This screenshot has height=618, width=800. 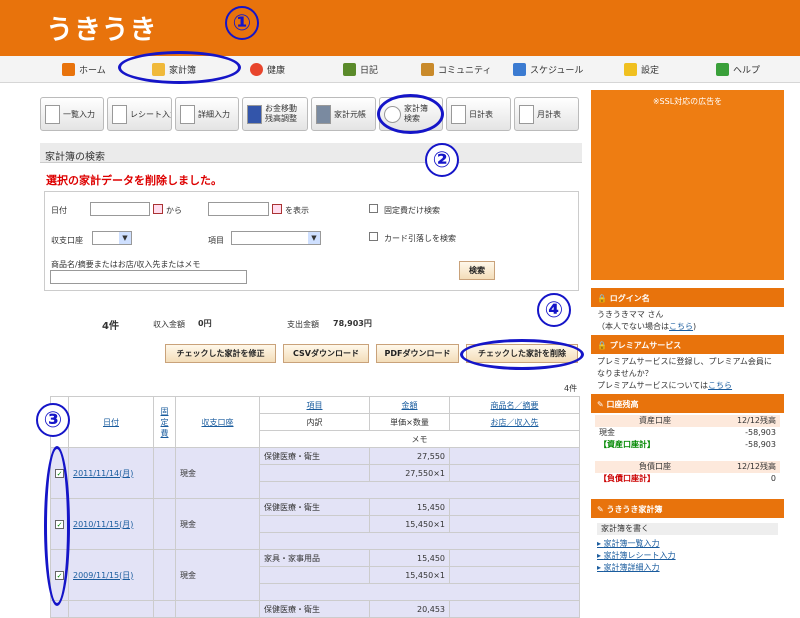 What do you see at coordinates (514, 524) in the screenshot?
I see `row-shop` at bounding box center [514, 524].